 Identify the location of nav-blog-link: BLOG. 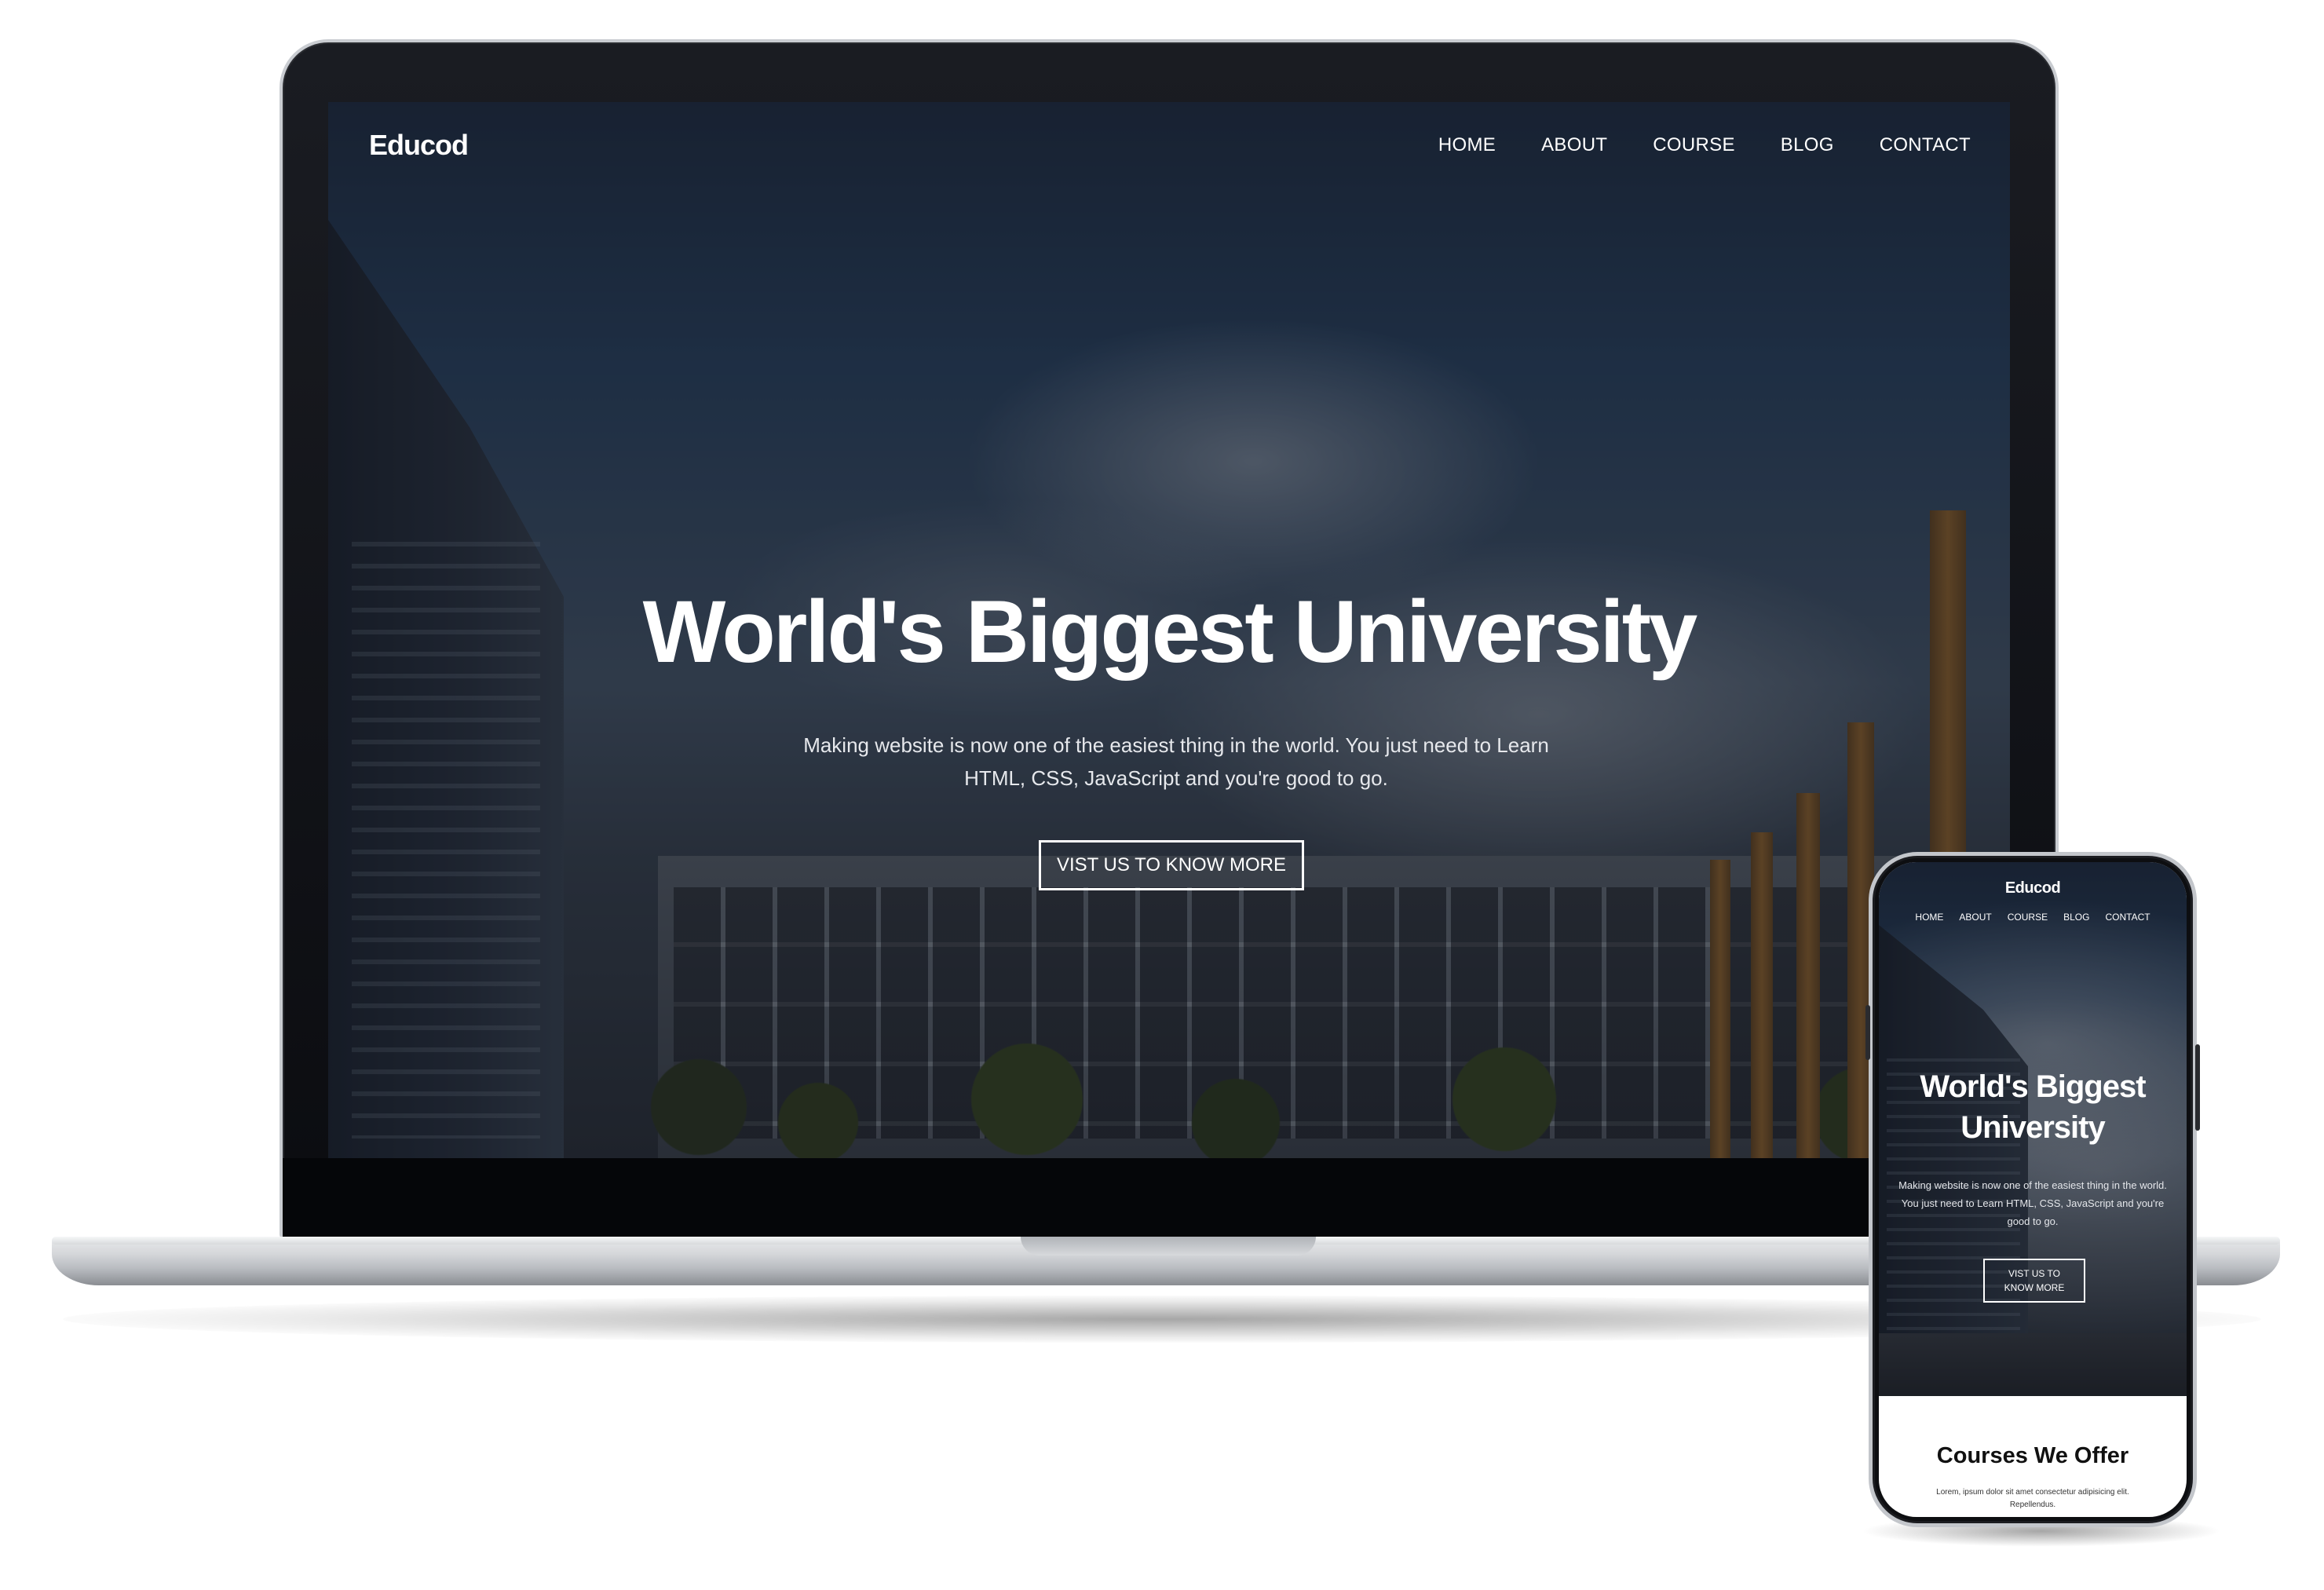
(1807, 145).